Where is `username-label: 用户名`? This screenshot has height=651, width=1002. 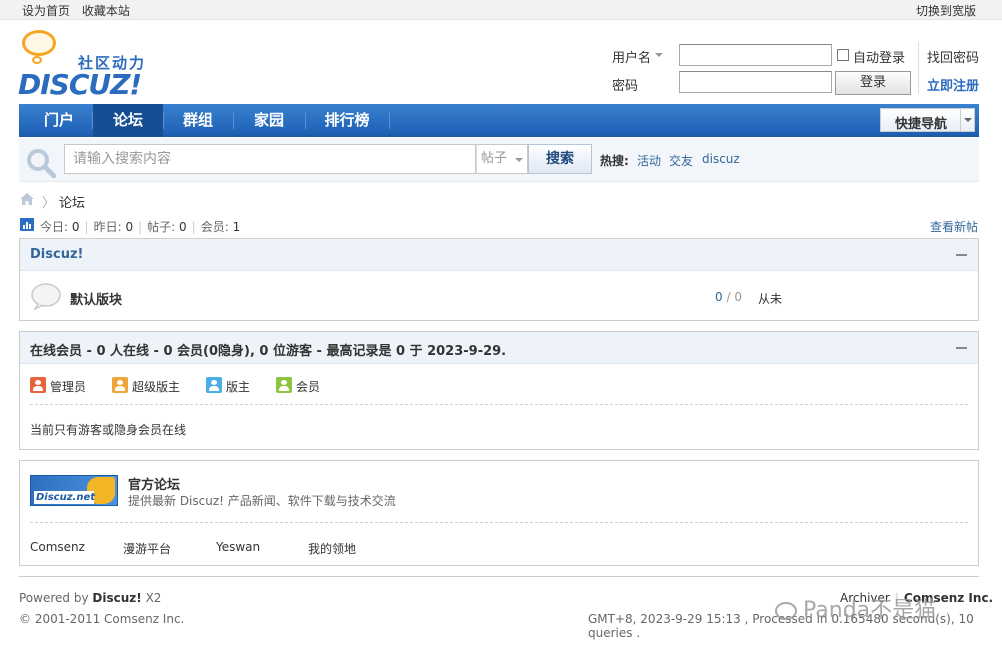 username-label: 用户名 is located at coordinates (632, 58).